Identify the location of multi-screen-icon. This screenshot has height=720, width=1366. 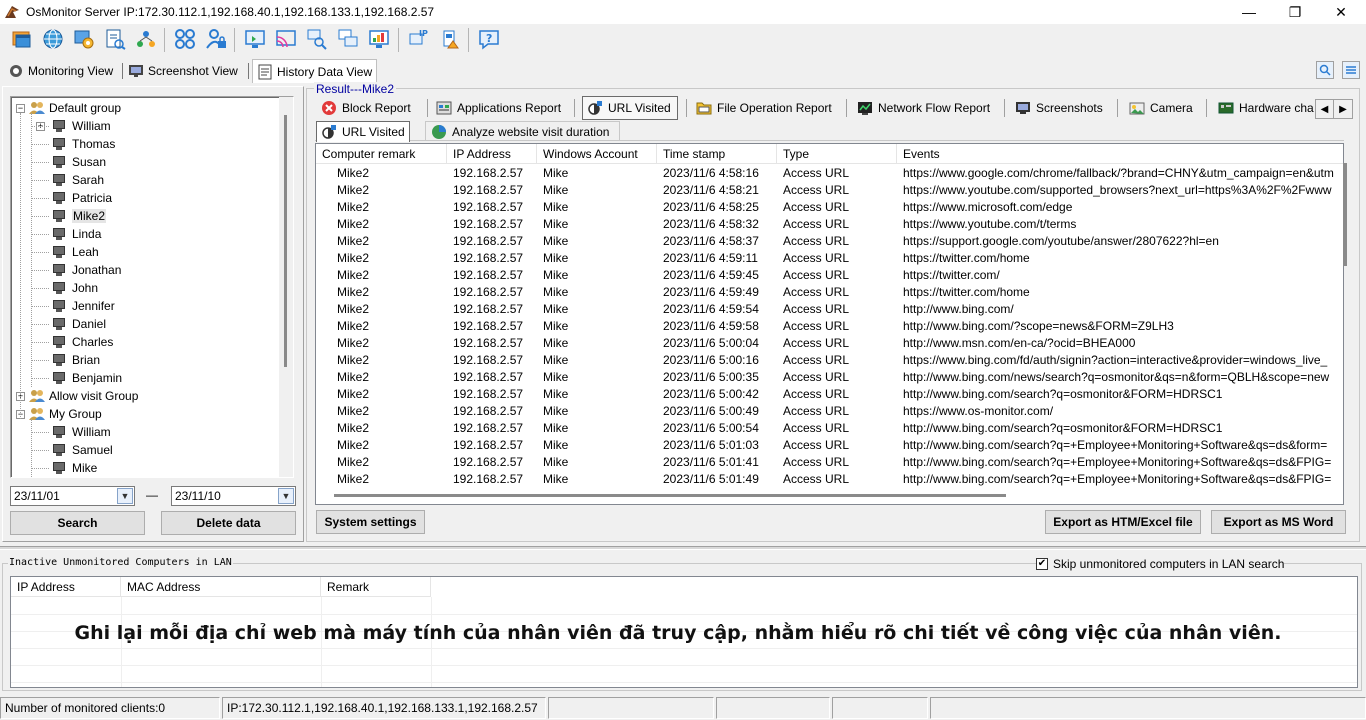
(348, 39).